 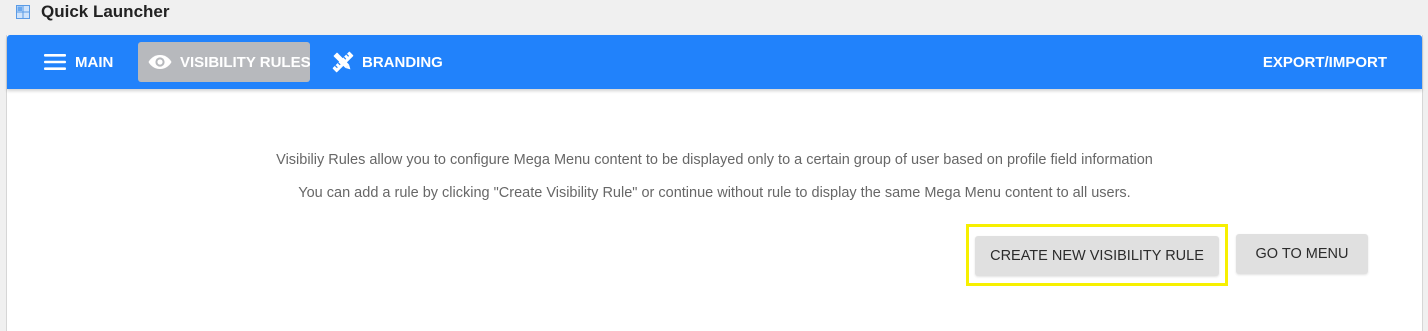 What do you see at coordinates (343, 62) in the screenshot?
I see `pencil-ruler-icon` at bounding box center [343, 62].